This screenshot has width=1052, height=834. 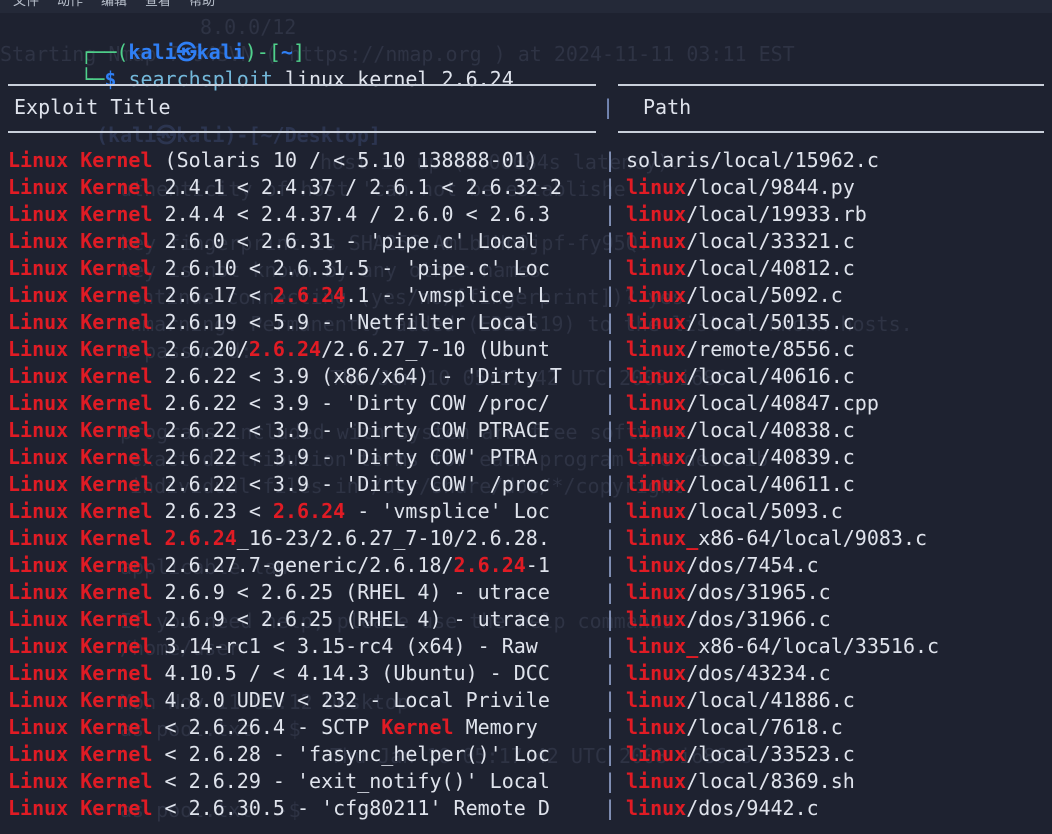 I want to click on plain-text: 2.6.10 < 2.6.31.5 - 'pipe.c' Loc, so click(x=357, y=268).